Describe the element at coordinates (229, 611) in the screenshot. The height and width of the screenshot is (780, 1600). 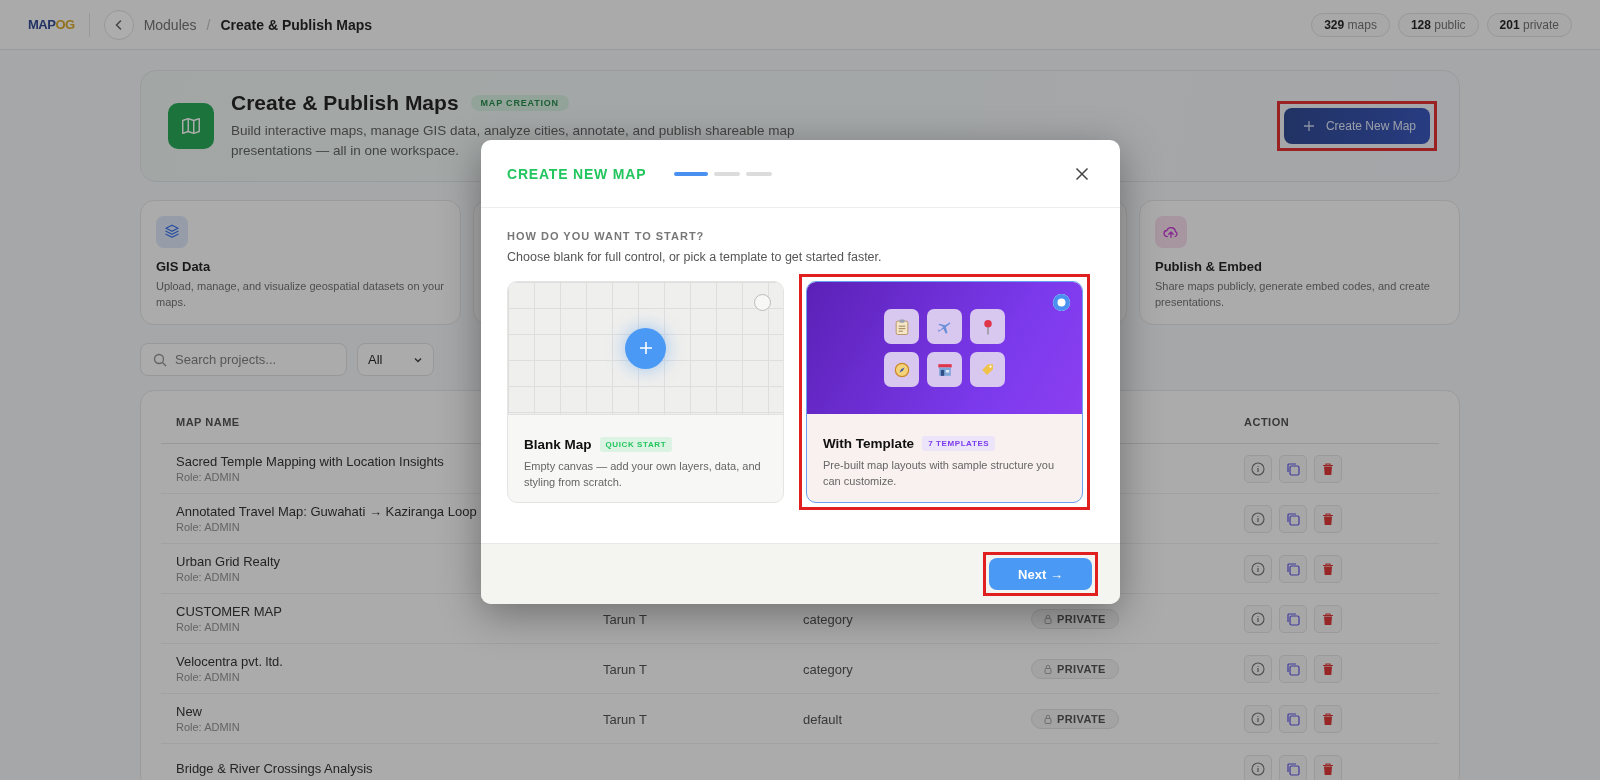
I see `map-name: CUSTOMER MAP` at that location.